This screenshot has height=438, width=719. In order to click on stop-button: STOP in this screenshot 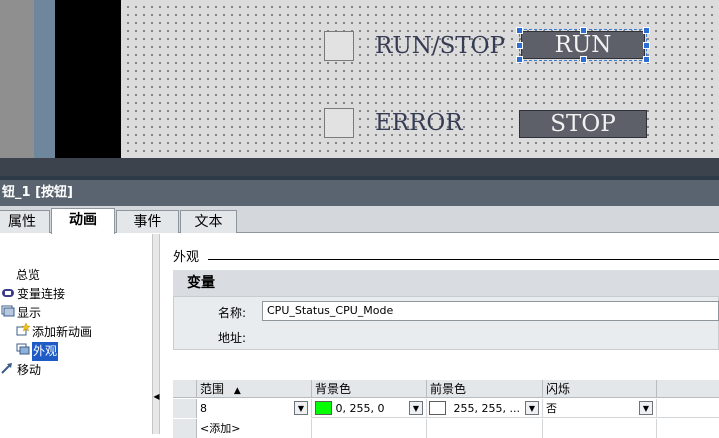, I will do `click(583, 124)`.